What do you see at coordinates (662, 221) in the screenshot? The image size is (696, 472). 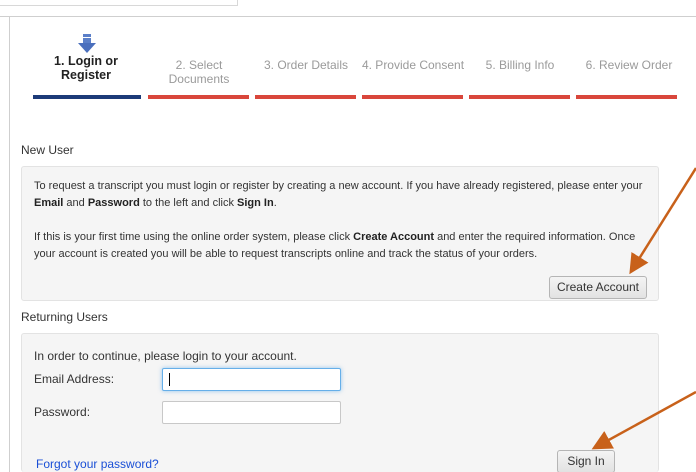 I see `annotation-arrow-create-account` at bounding box center [662, 221].